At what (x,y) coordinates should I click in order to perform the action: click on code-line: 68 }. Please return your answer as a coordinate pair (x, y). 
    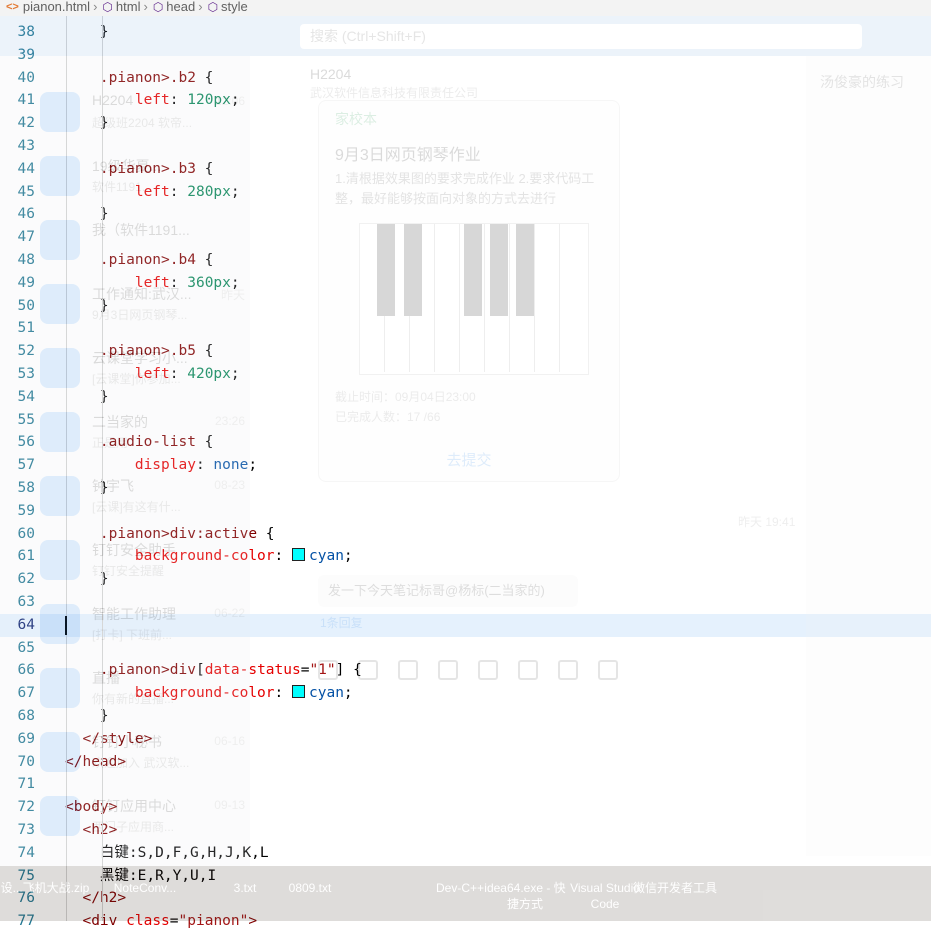
    Looking at the image, I should click on (465, 716).